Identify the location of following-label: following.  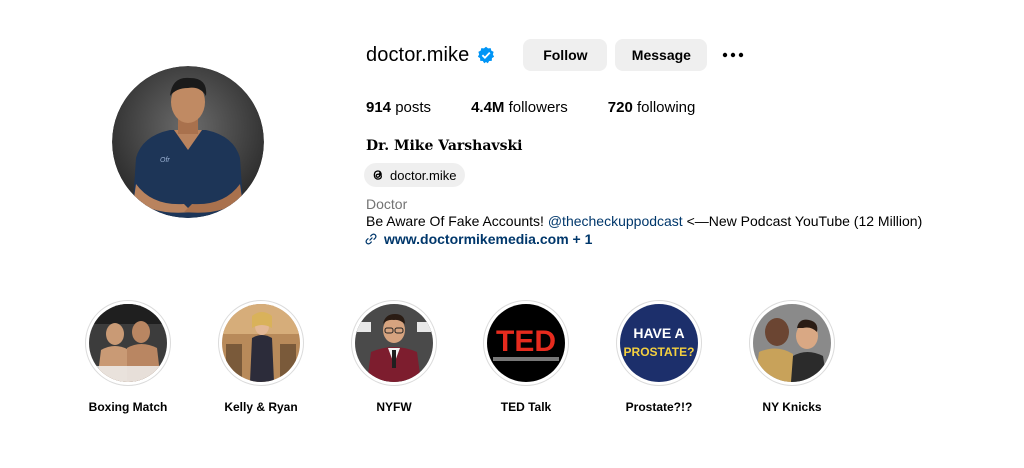
(666, 107).